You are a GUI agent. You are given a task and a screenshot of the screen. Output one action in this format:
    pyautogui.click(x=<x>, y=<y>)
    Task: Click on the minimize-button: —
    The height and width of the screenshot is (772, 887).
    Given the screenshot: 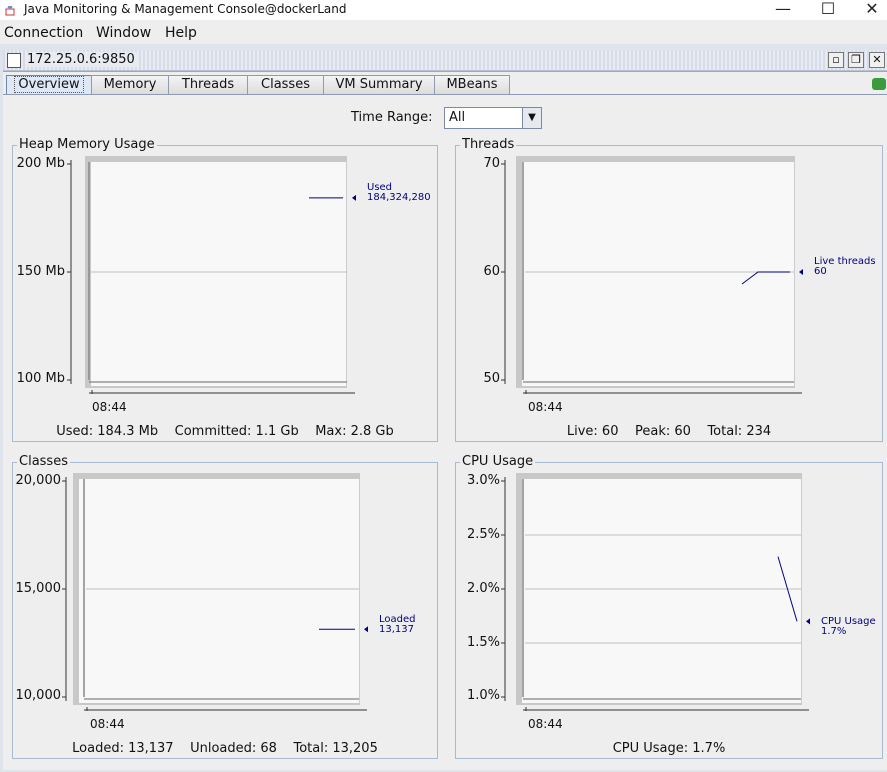 What is the action you would take?
    pyautogui.click(x=783, y=10)
    